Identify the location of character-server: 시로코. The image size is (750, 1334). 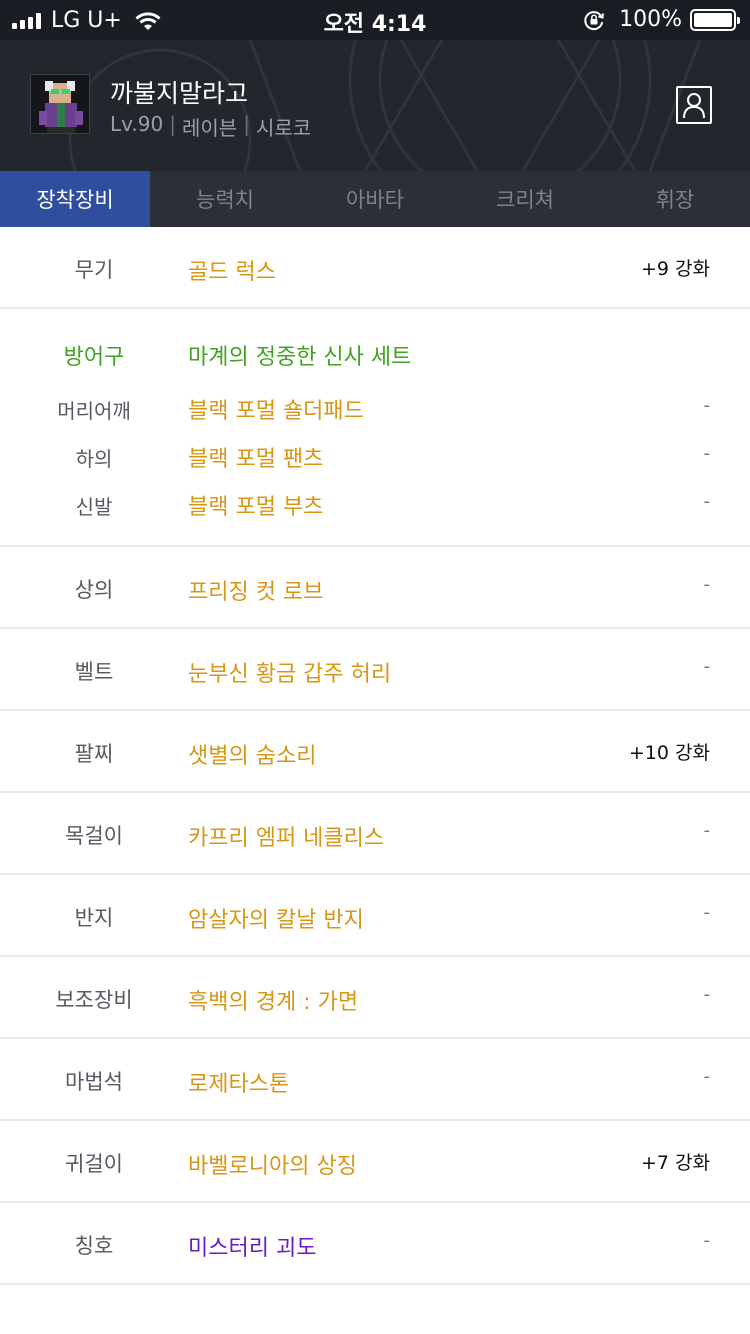
(283, 128).